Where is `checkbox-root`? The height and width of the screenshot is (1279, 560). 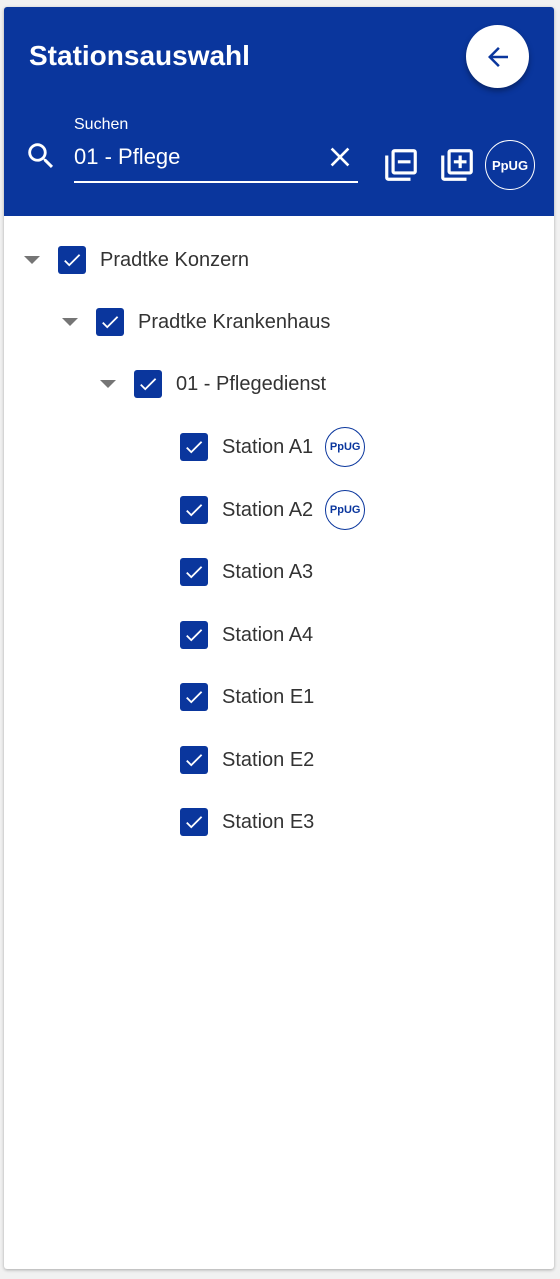
checkbox-root is located at coordinates (72, 260).